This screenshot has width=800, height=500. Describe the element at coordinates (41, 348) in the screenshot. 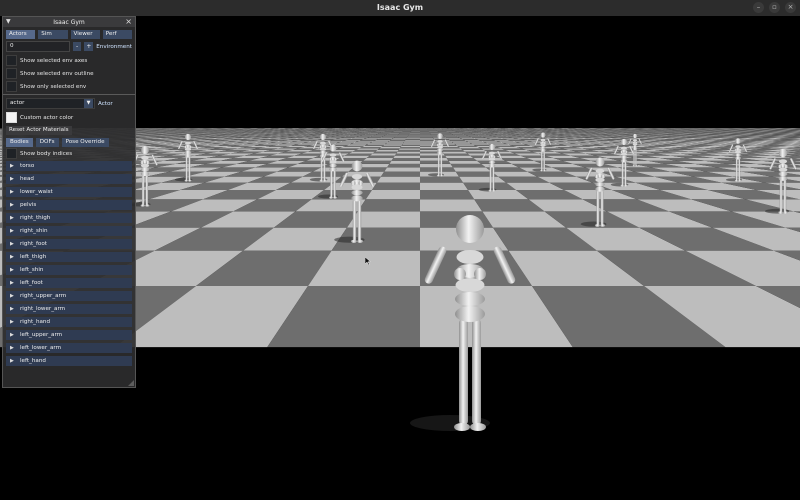

I see `body-tree-label: left_lower_arm` at that location.